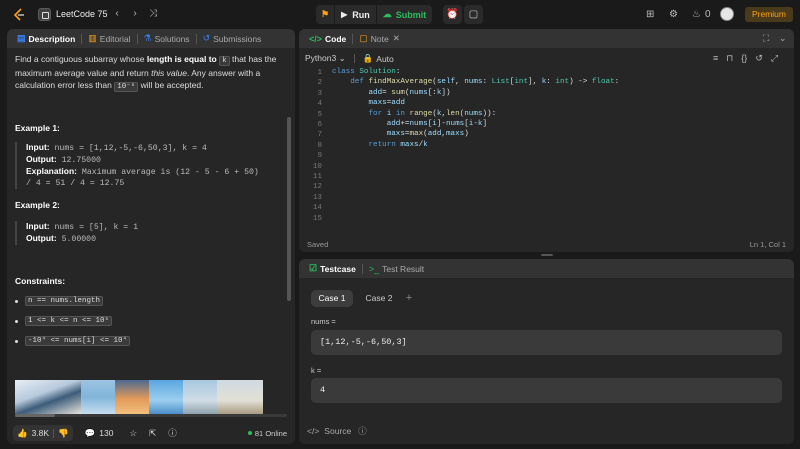 This screenshot has width=800, height=449. What do you see at coordinates (337, 431) in the screenshot?
I see `source-link: </> Source ⓘ` at bounding box center [337, 431].